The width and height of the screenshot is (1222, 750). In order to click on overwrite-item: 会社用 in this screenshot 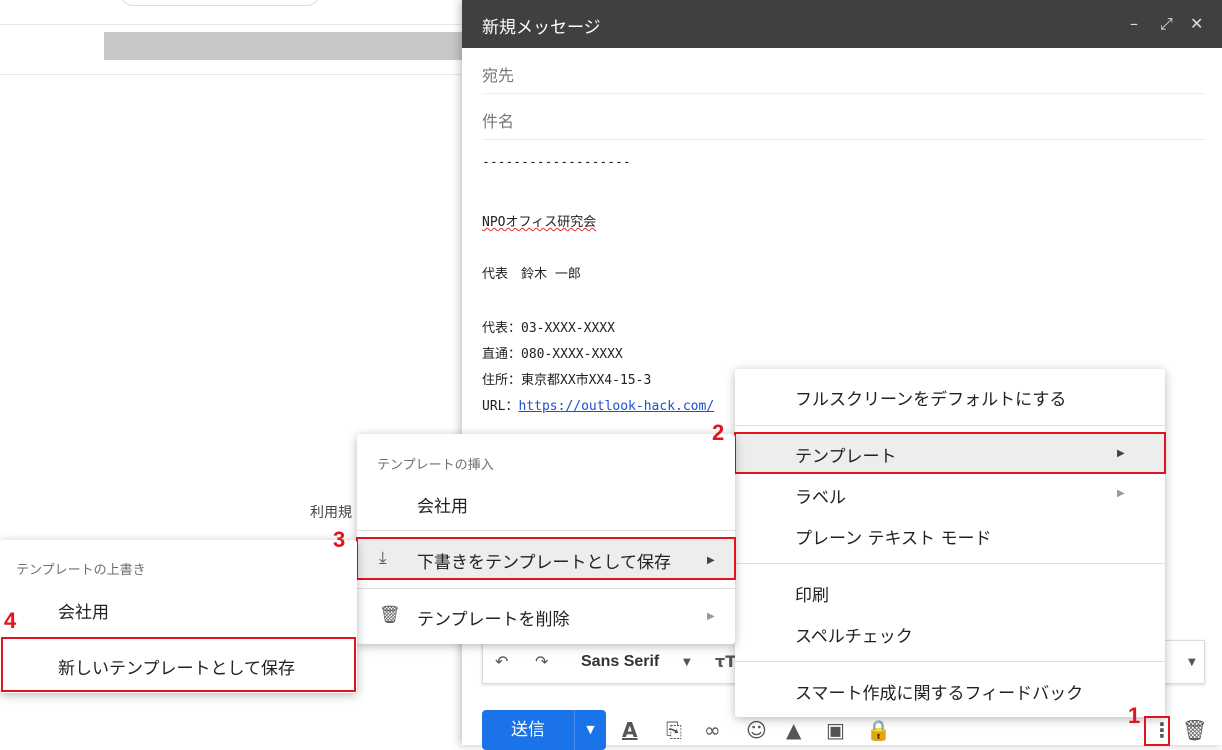, I will do `click(83, 610)`.